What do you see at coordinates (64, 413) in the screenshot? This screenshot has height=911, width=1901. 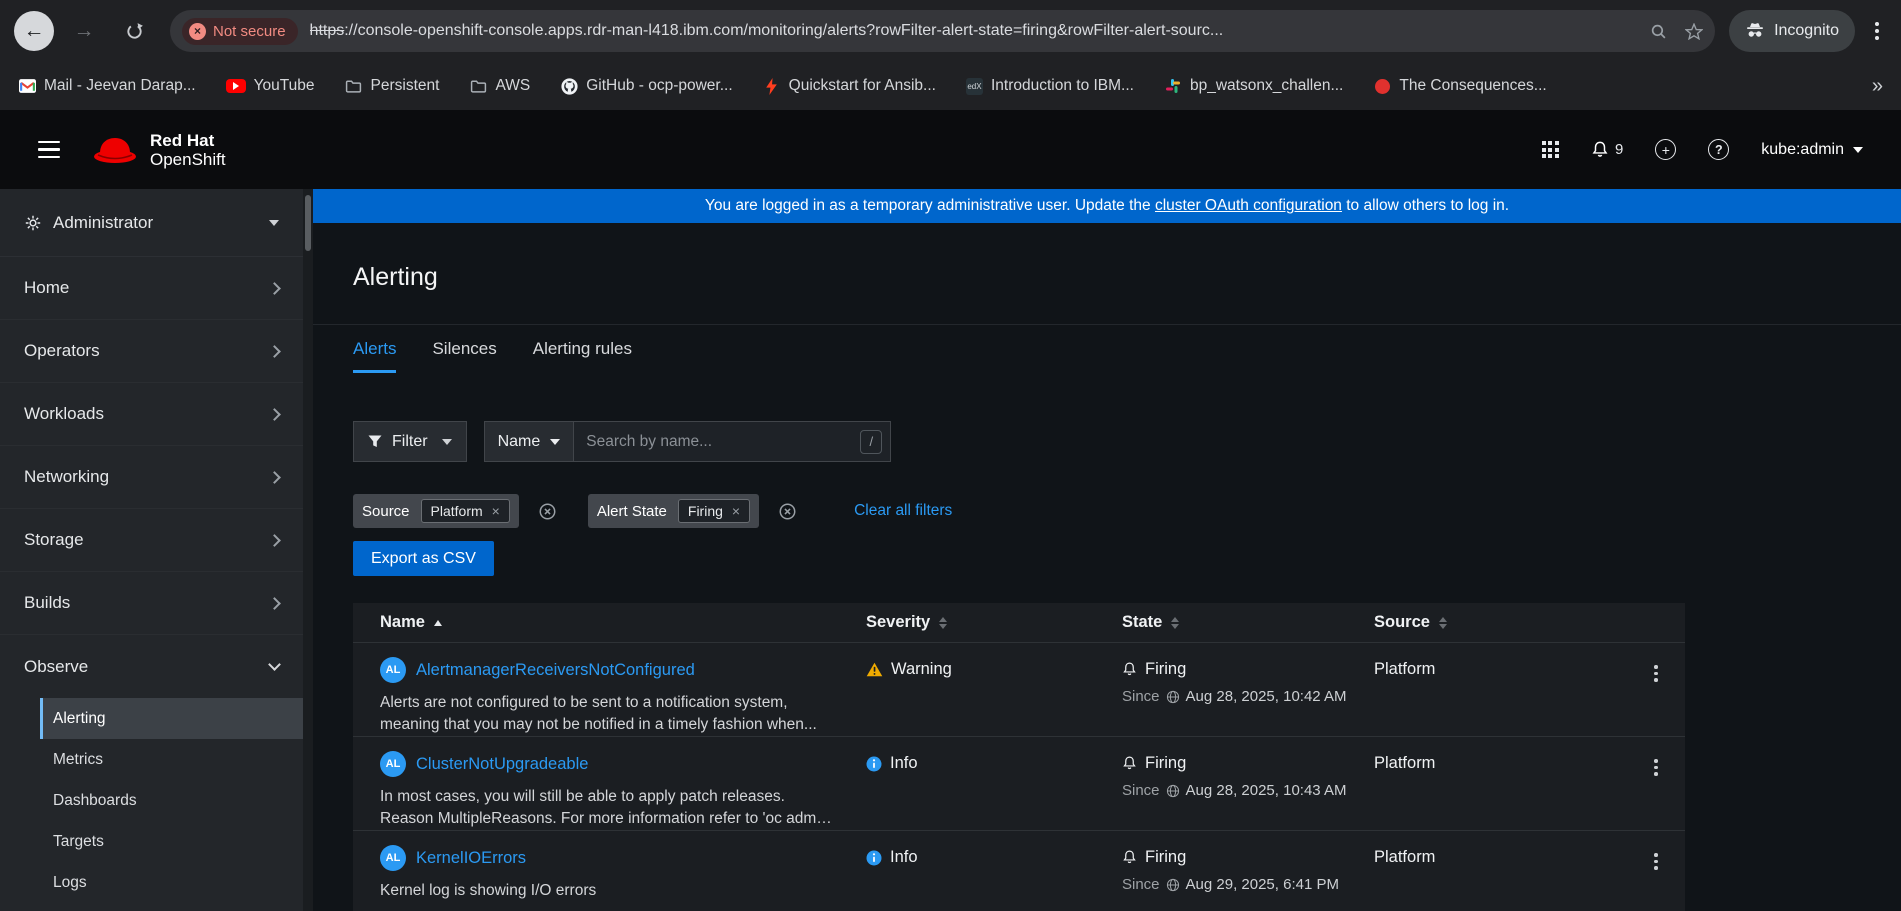 I see `nav-label: Workloads` at bounding box center [64, 413].